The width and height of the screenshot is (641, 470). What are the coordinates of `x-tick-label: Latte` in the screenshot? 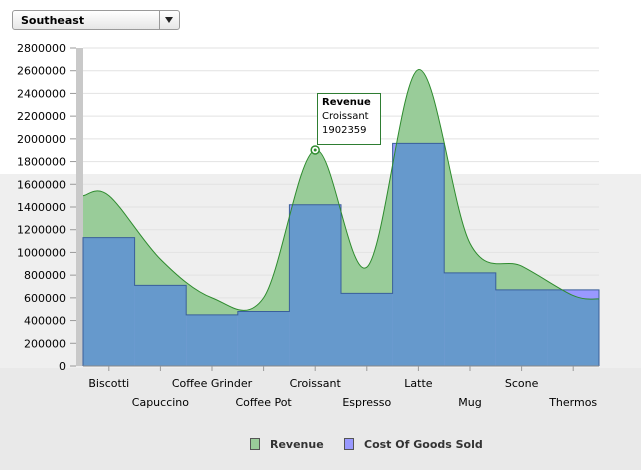 It's located at (418, 383).